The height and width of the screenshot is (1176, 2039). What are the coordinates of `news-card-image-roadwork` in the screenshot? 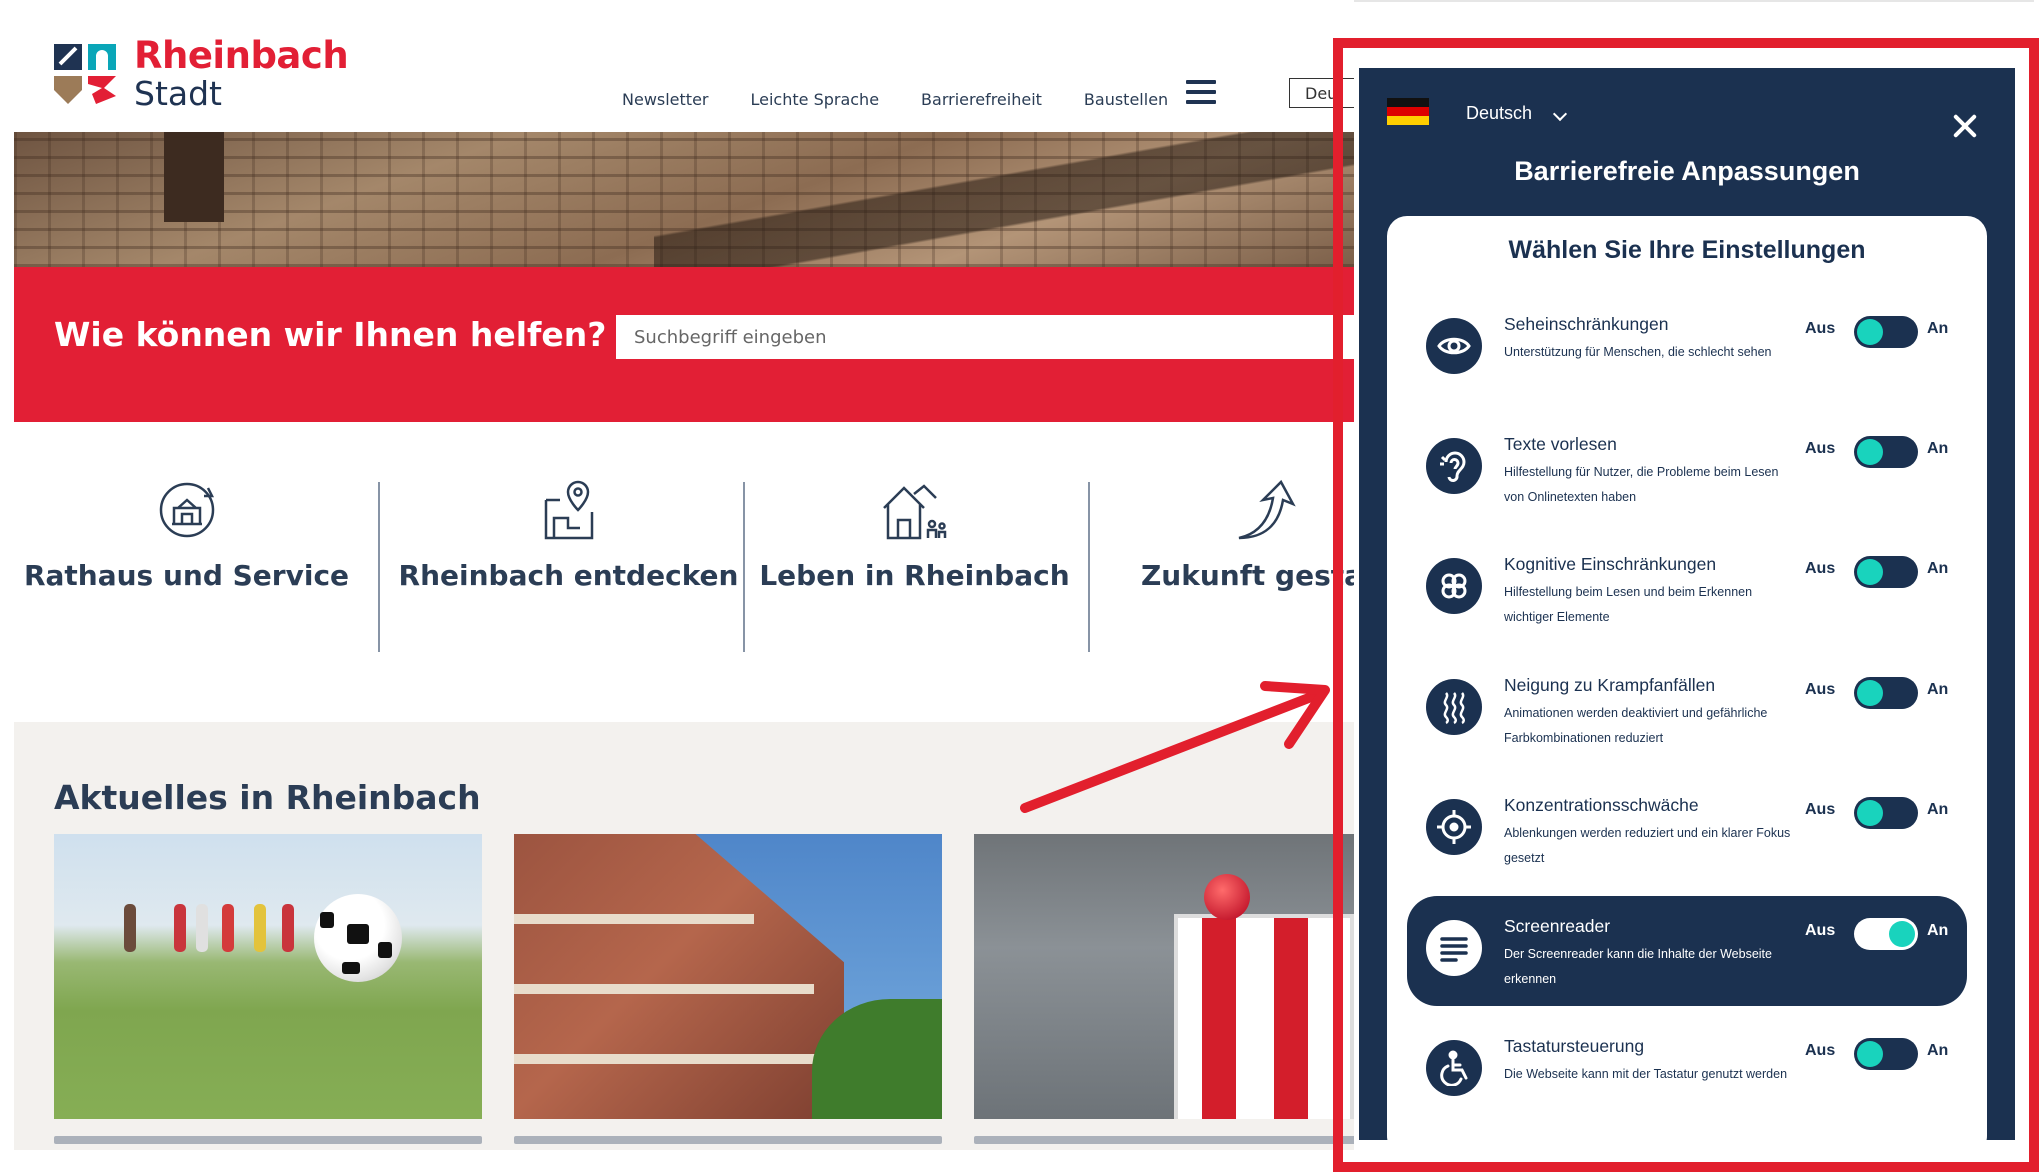 It's located at (1164, 976).